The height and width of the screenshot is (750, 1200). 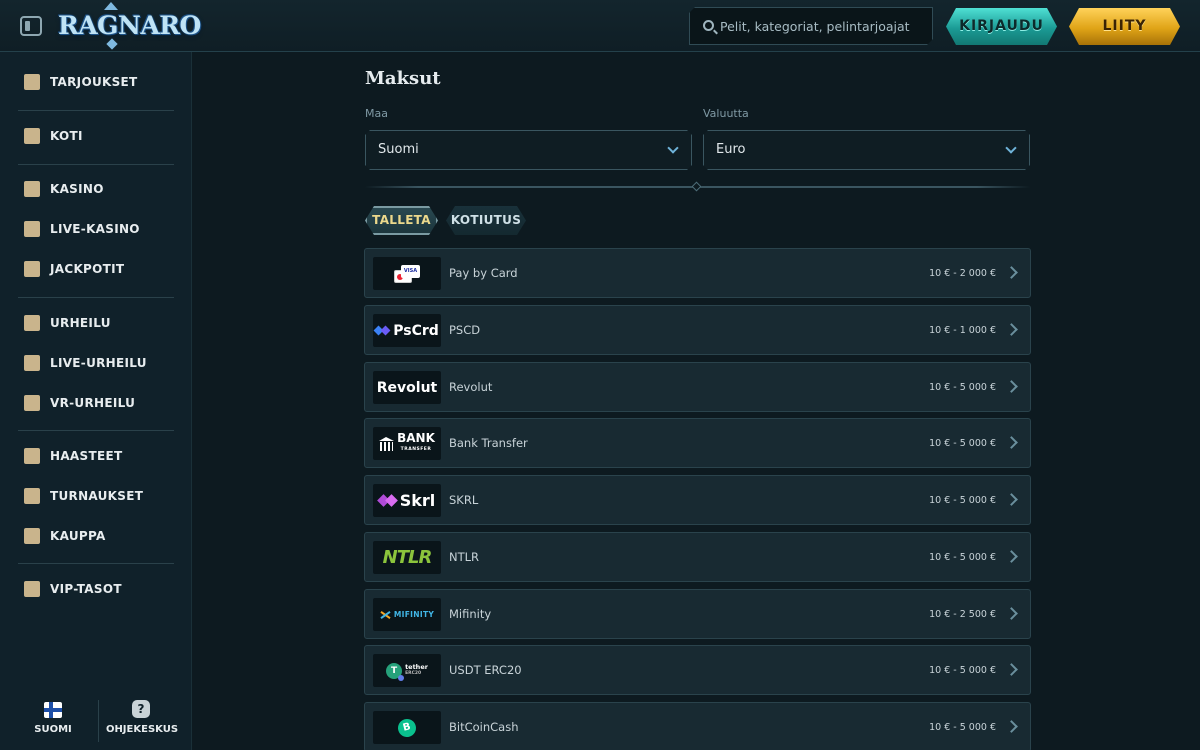 I want to click on top-bar: RAGNARO KIRJAUDU LIITY, so click(x=600, y=26).